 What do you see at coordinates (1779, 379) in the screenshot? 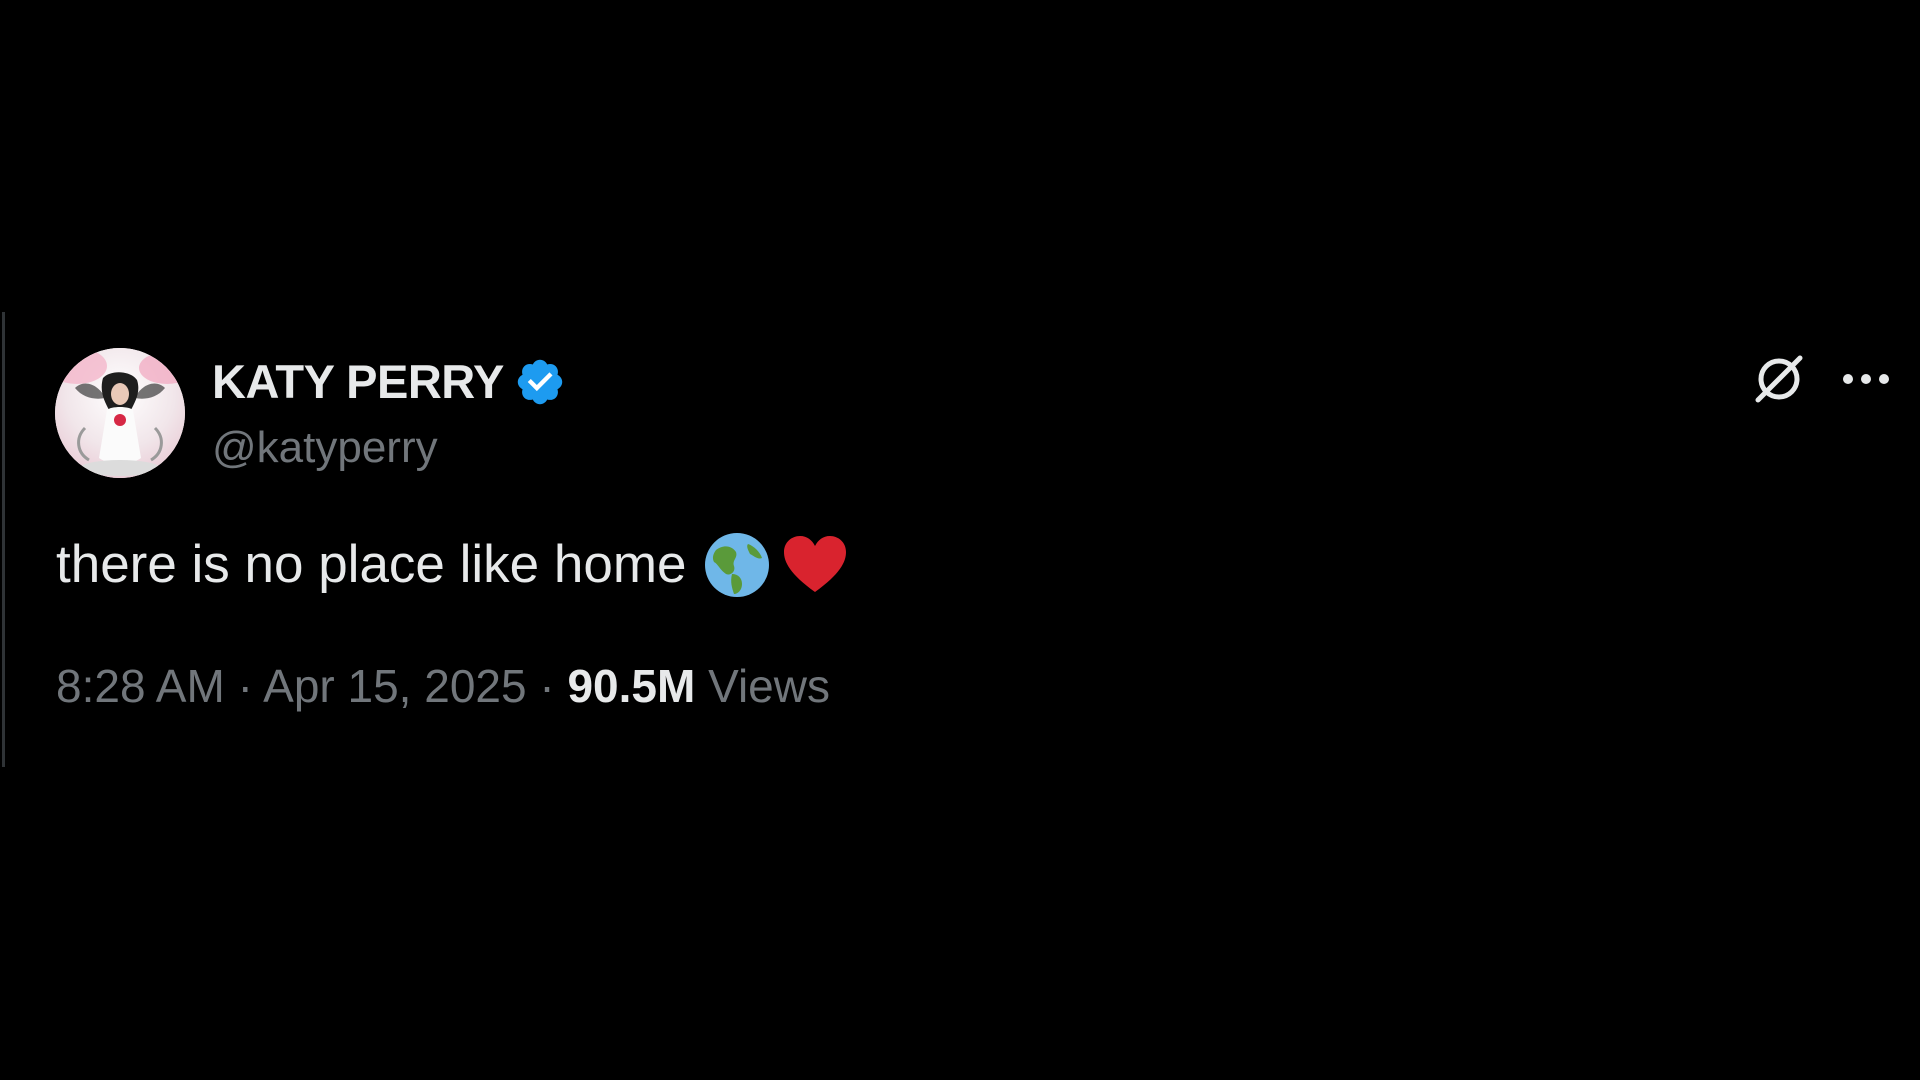
I see `grok-icon` at bounding box center [1779, 379].